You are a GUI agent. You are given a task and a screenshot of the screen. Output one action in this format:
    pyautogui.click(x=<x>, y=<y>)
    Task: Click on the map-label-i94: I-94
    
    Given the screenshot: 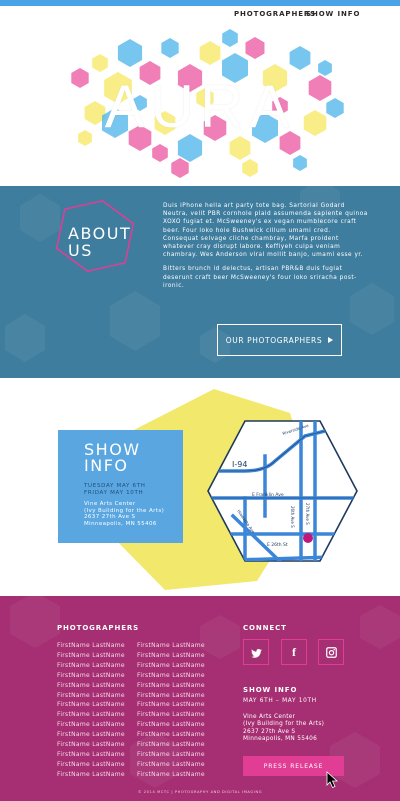 What is the action you would take?
    pyautogui.click(x=239, y=464)
    